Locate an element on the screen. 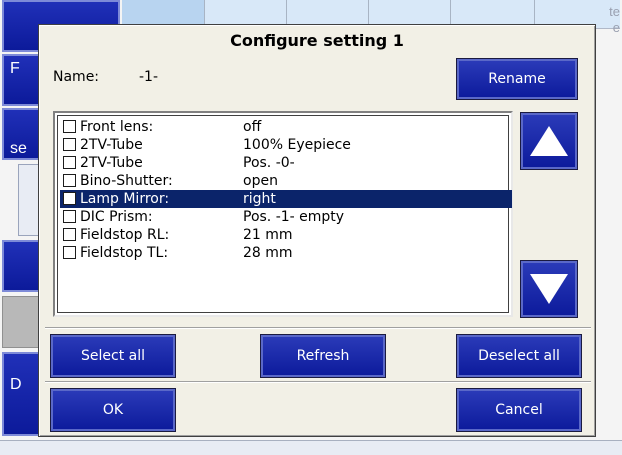 The width and height of the screenshot is (622, 455). list-item-fieldstop-rl: Fieldstop RL: 21 mm is located at coordinates (286, 235).